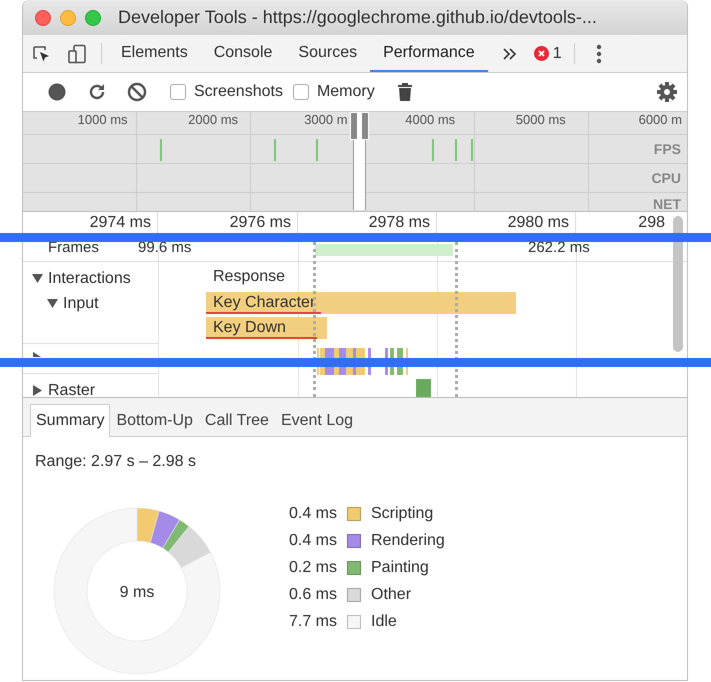  What do you see at coordinates (666, 178) in the screenshot?
I see `lane-label: CPU` at bounding box center [666, 178].